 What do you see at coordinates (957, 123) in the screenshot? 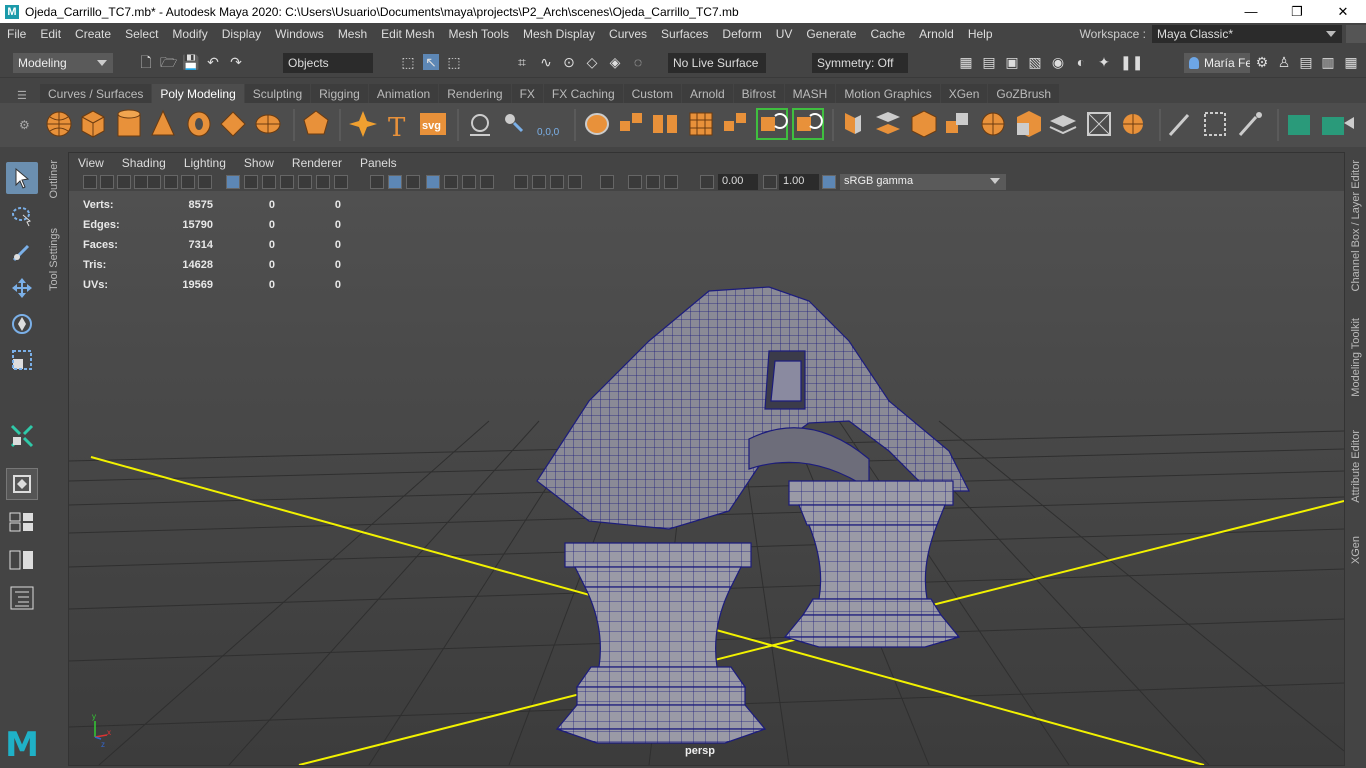
I see `bool-union-icon` at bounding box center [957, 123].